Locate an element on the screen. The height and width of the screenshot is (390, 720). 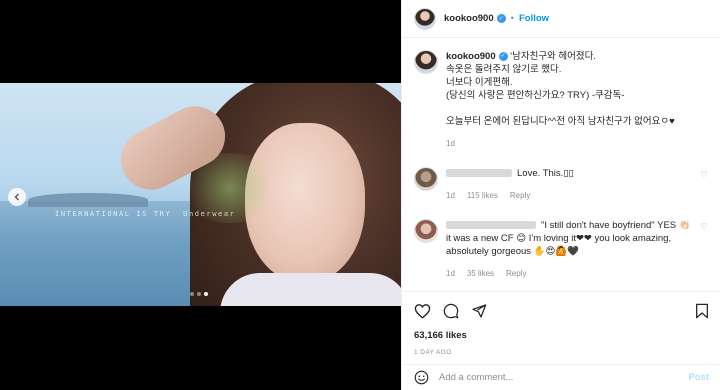
photo-watermark: INTERNATIONAL IS TRY Underwear is located at coordinates (145, 214).